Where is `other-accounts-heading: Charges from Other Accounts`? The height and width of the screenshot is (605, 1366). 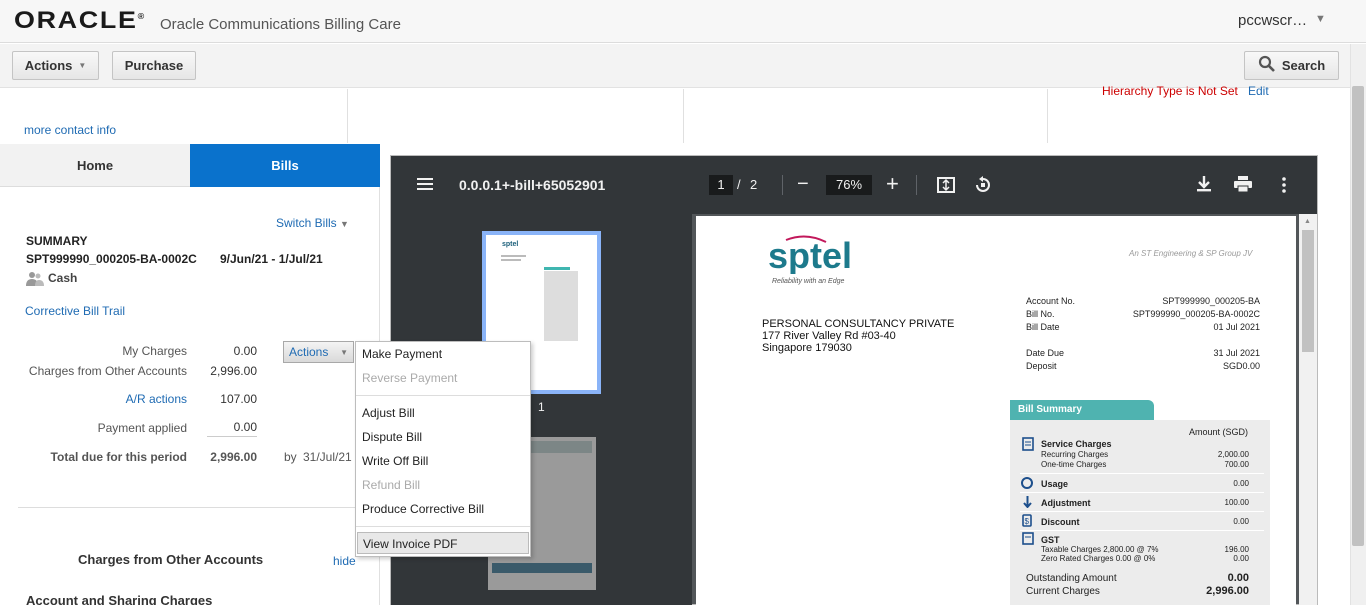
other-accounts-heading: Charges from Other Accounts is located at coordinates (171, 559).